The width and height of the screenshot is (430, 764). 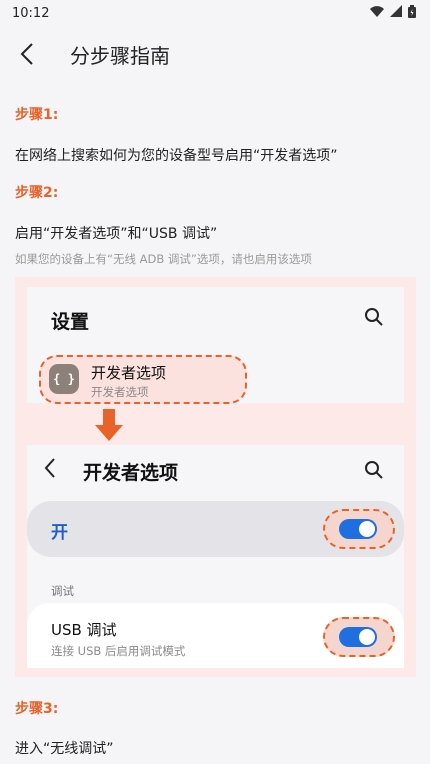 What do you see at coordinates (163, 259) in the screenshot?
I see `step-2-hint: 如果您的设备上有“无线 ADB 调试”选项，请也启用该选项` at bounding box center [163, 259].